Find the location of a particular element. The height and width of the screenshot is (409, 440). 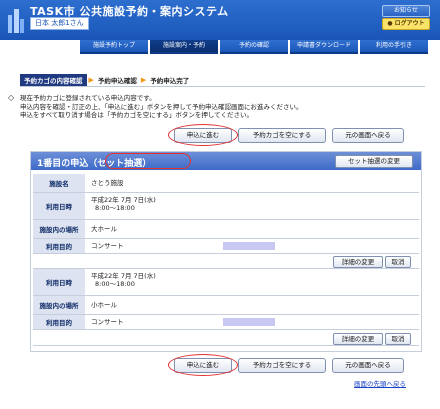

progress-steps: 予約カゴの内容確認 ▶ 予約申込確認 ▶ 予約申込完了 is located at coordinates (105, 80).